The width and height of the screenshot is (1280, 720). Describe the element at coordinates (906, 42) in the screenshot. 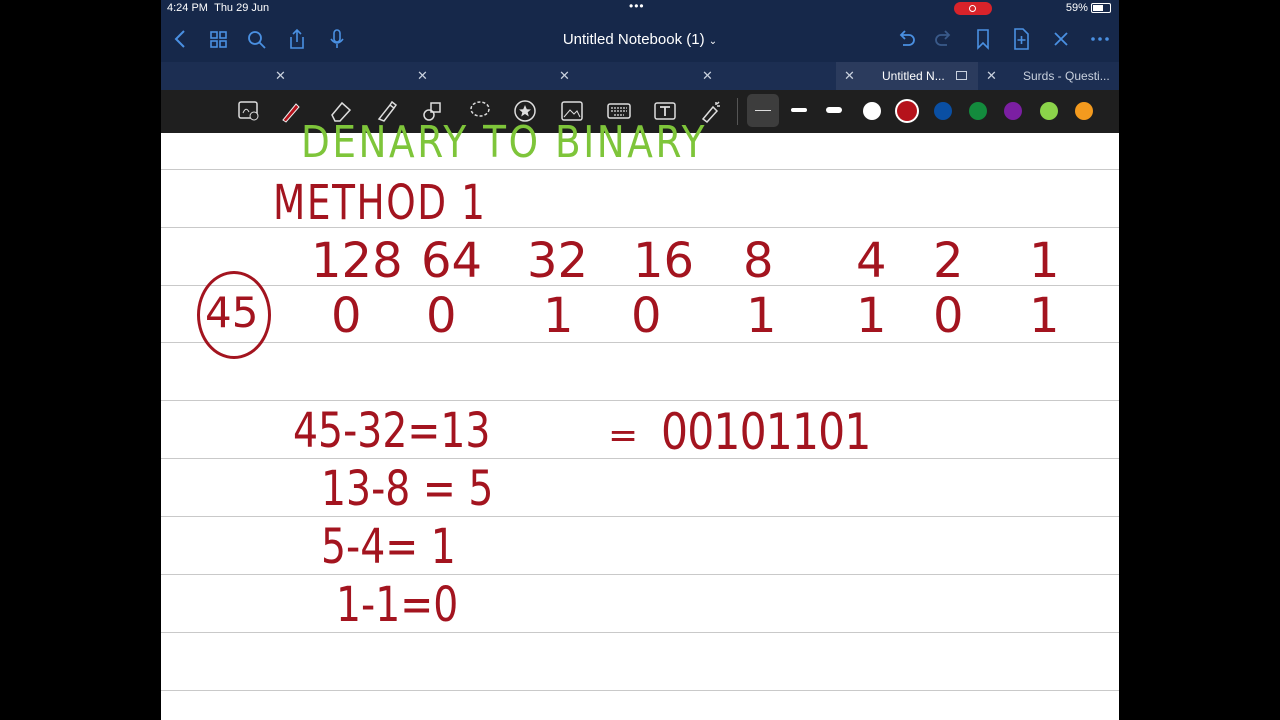

I see `undo-icon` at that location.